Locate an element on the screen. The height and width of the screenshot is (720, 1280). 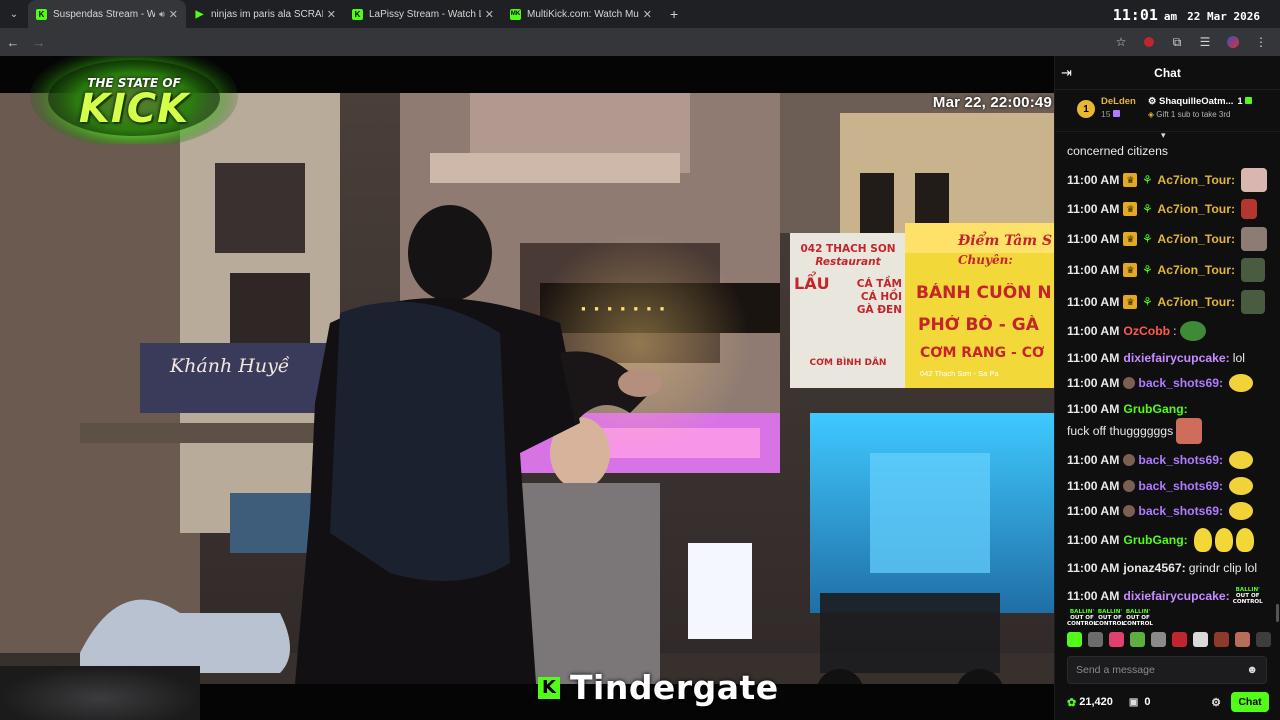
emote-gray-icon is located at coordinates (1095, 639).